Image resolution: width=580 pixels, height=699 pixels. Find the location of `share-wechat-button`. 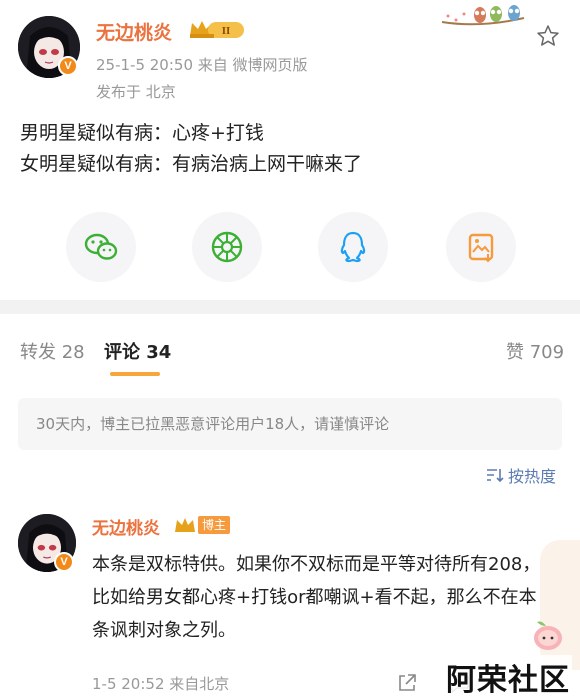

share-wechat-button is located at coordinates (101, 247).